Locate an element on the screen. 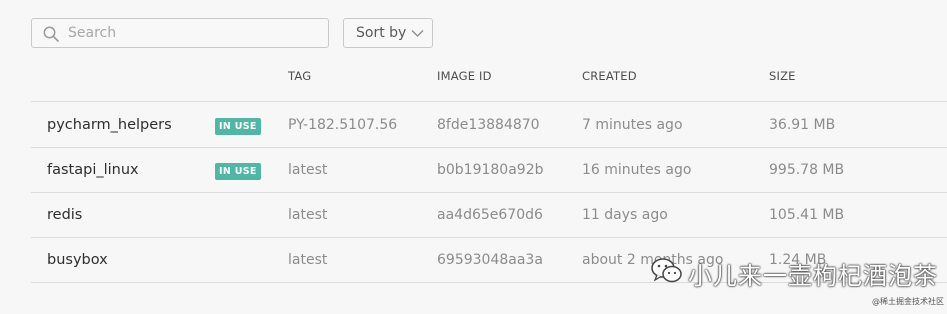 Image resolution: width=947 pixels, height=314 pixels. image-created: 11 days ago is located at coordinates (625, 215).